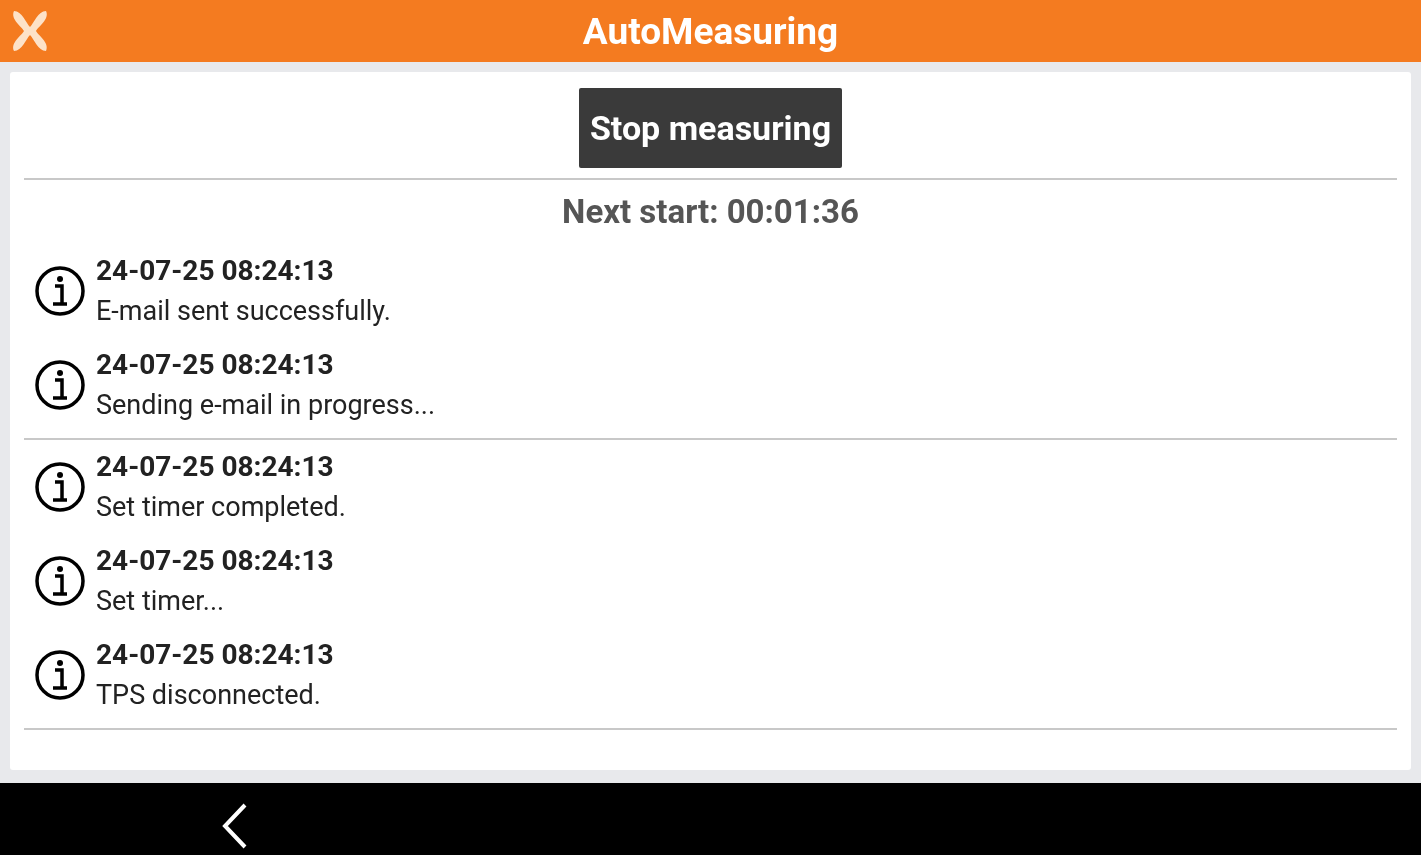  What do you see at coordinates (221, 507) in the screenshot?
I see `log-message: Set timer completed.` at bounding box center [221, 507].